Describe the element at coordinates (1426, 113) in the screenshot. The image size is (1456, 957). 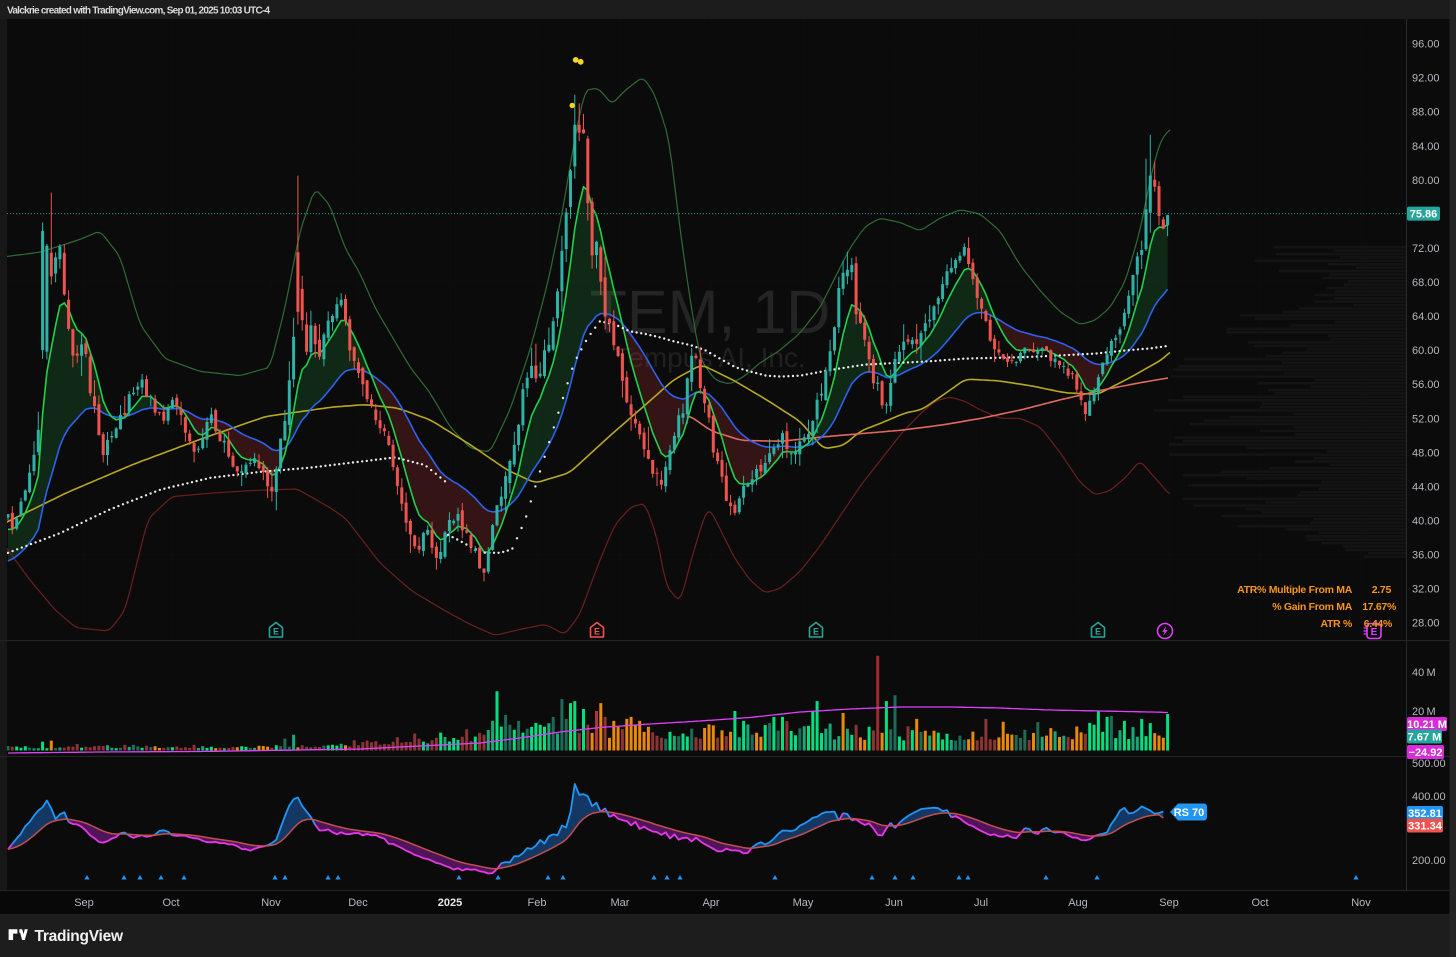
I see `svg-text: 88.00` at that location.